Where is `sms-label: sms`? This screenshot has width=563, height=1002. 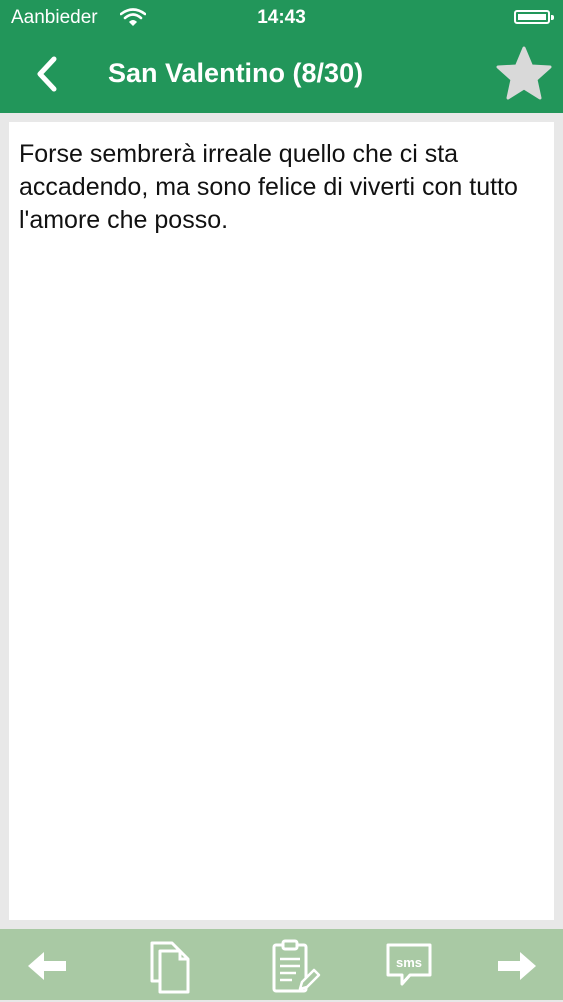
sms-label: sms is located at coordinates (409, 962).